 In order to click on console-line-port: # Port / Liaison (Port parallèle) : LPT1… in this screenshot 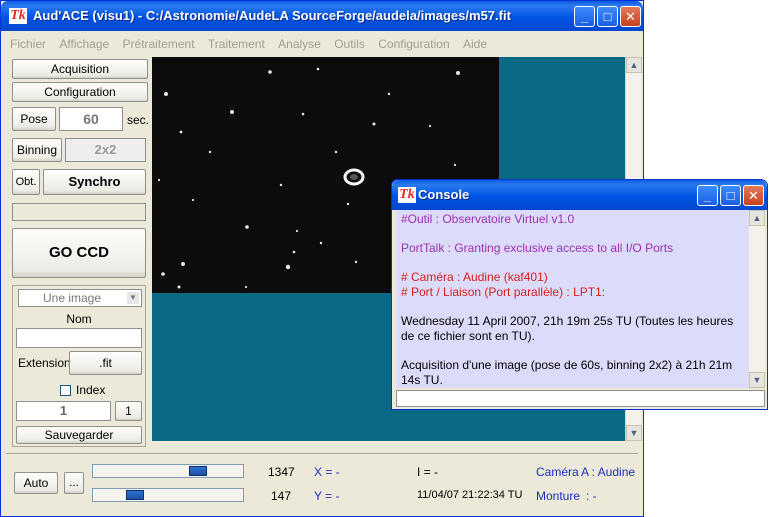, I will do `click(503, 292)`.